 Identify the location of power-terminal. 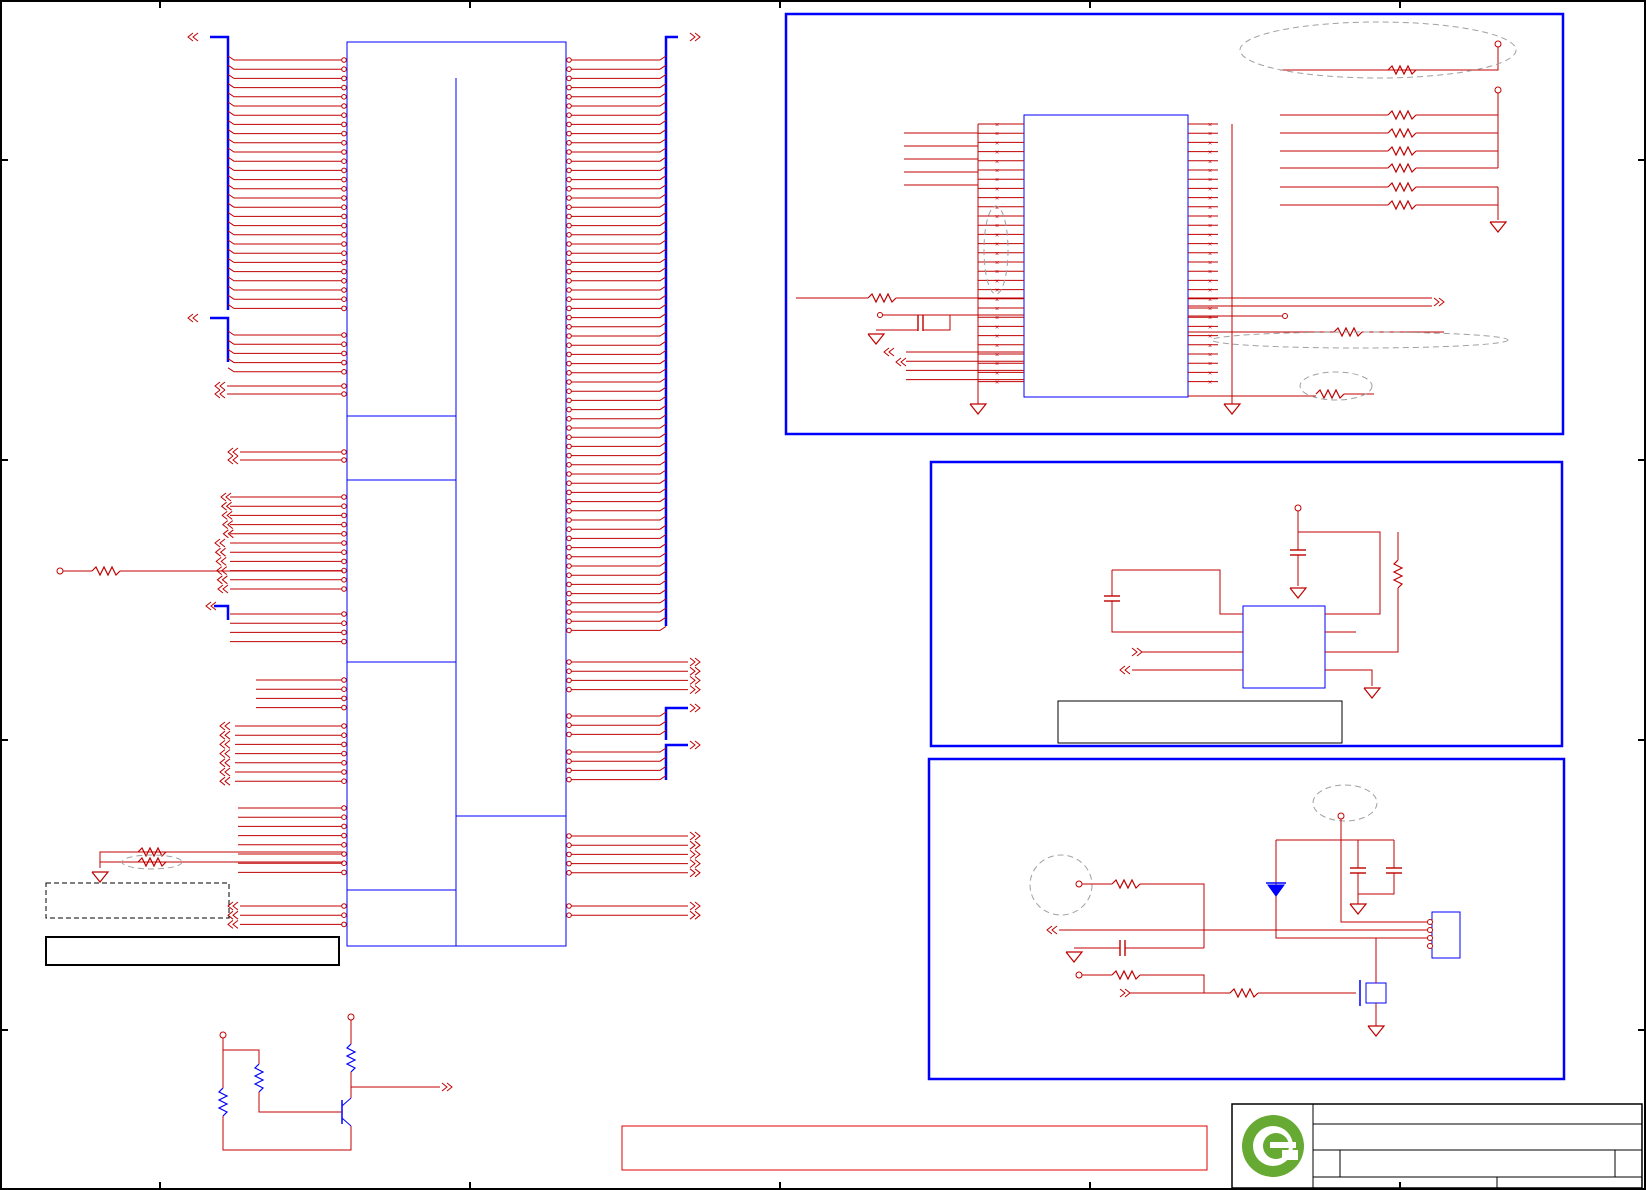
(351, 1017).